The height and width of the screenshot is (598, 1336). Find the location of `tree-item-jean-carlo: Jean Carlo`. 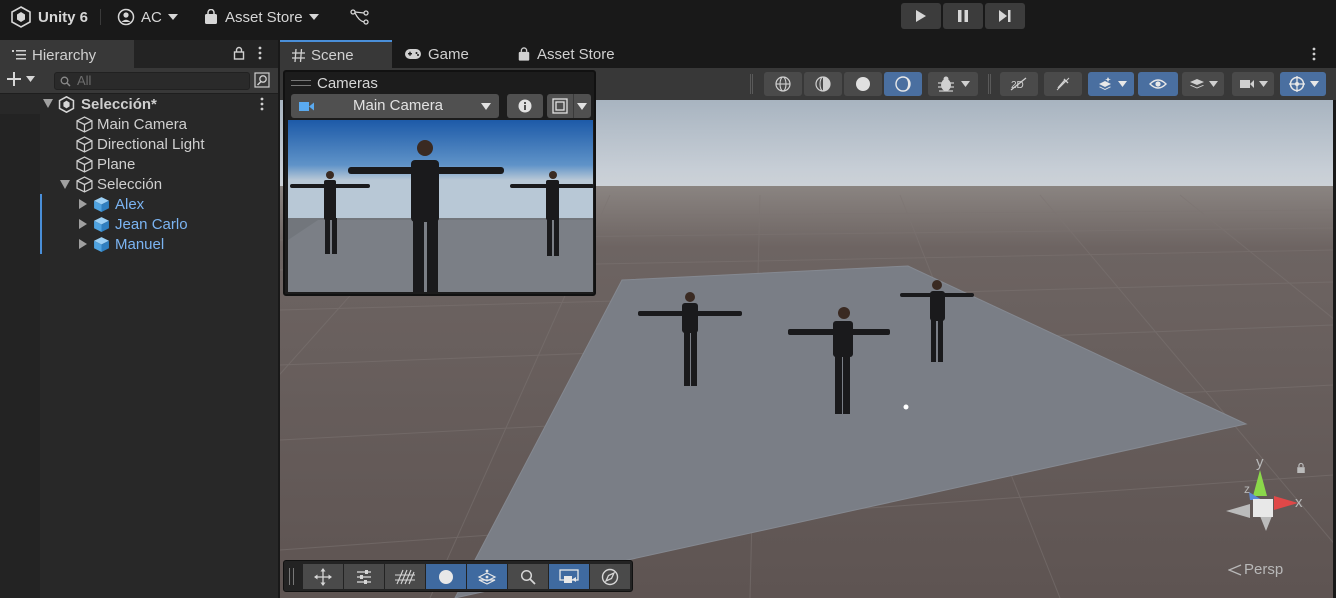

tree-item-jean-carlo: Jean Carlo is located at coordinates (139, 224).